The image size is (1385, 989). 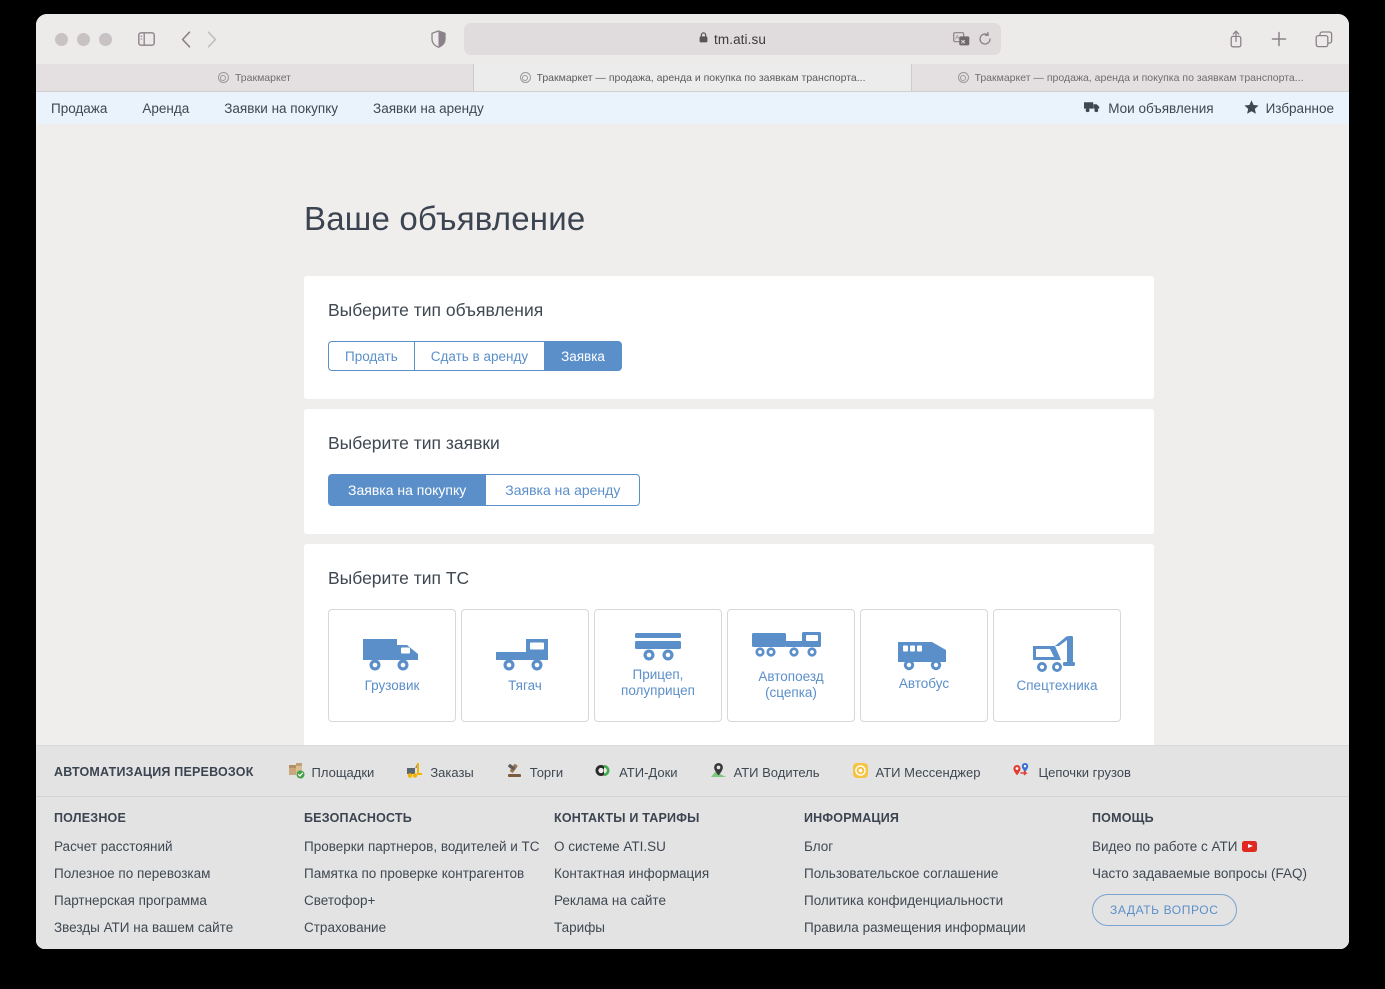 What do you see at coordinates (146, 39) in the screenshot?
I see `sidebar-toggle-icon` at bounding box center [146, 39].